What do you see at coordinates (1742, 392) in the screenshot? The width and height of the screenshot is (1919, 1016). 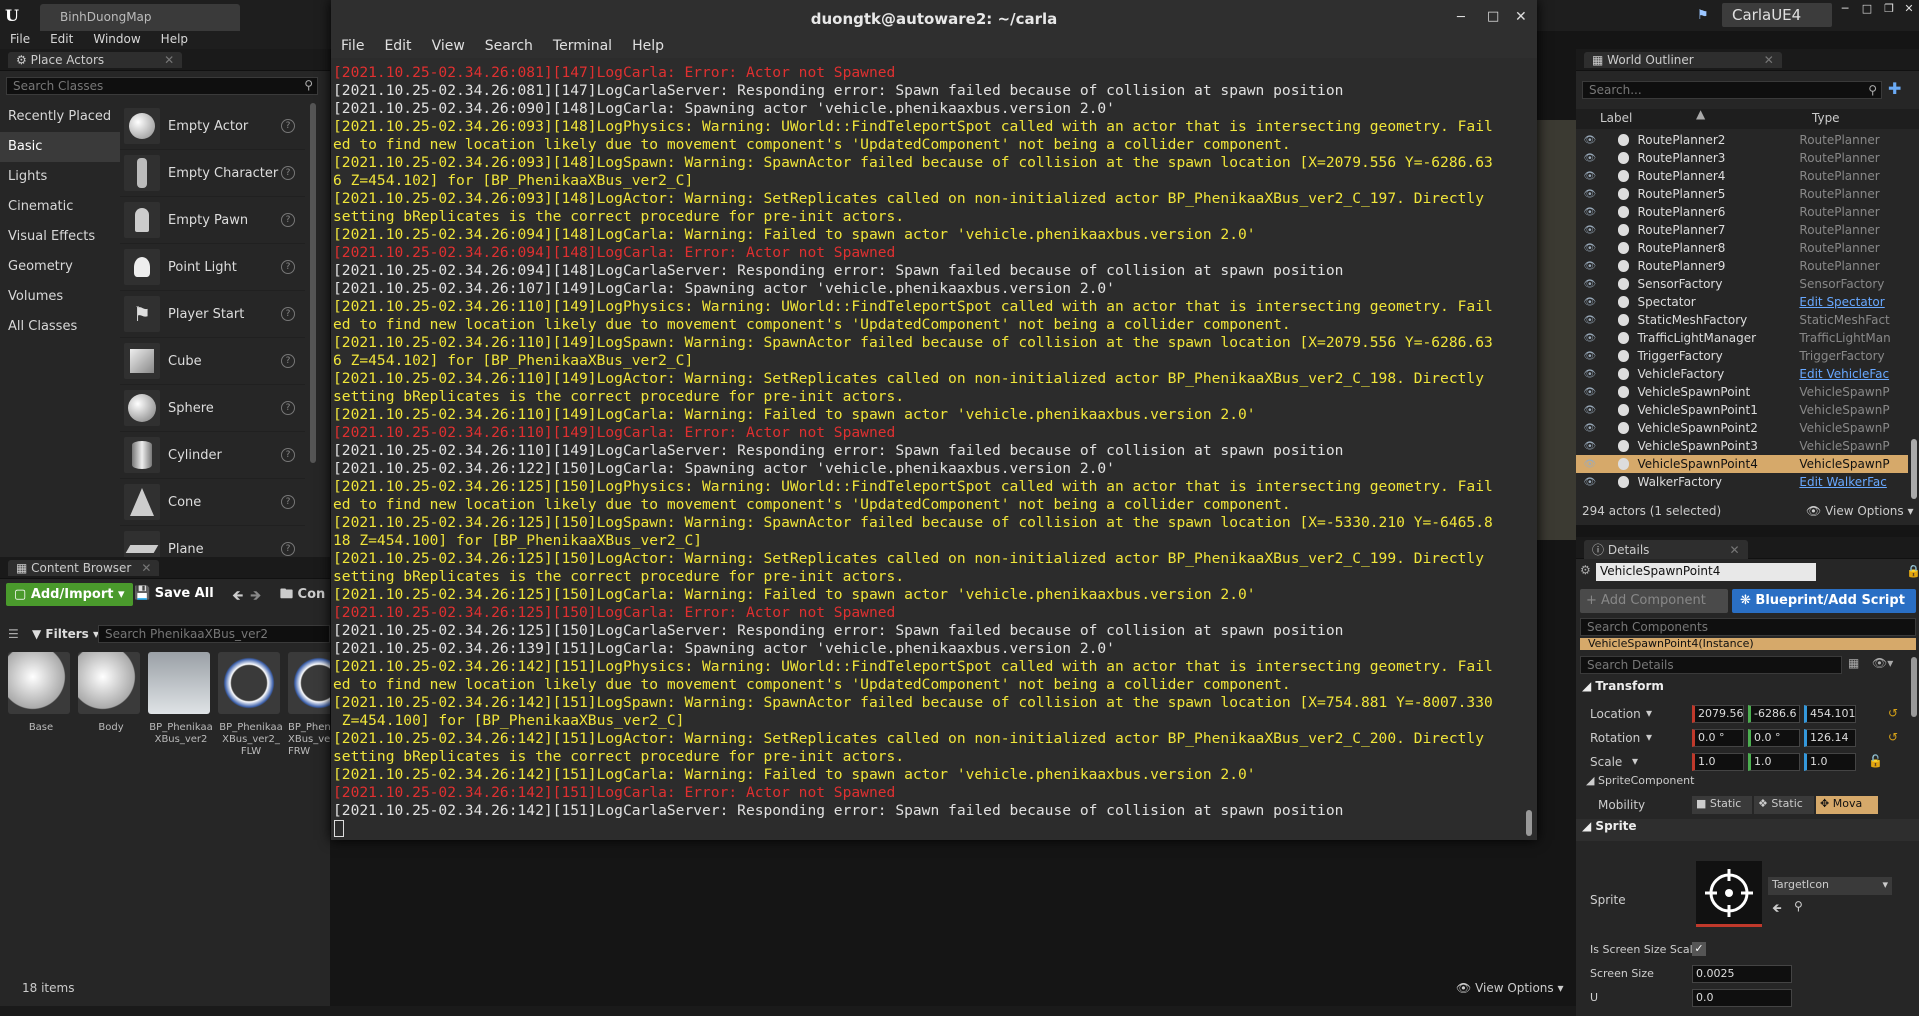 I see `outliner-row: 👁 VehicleSpawnPoint VehicleSpawnP` at bounding box center [1742, 392].